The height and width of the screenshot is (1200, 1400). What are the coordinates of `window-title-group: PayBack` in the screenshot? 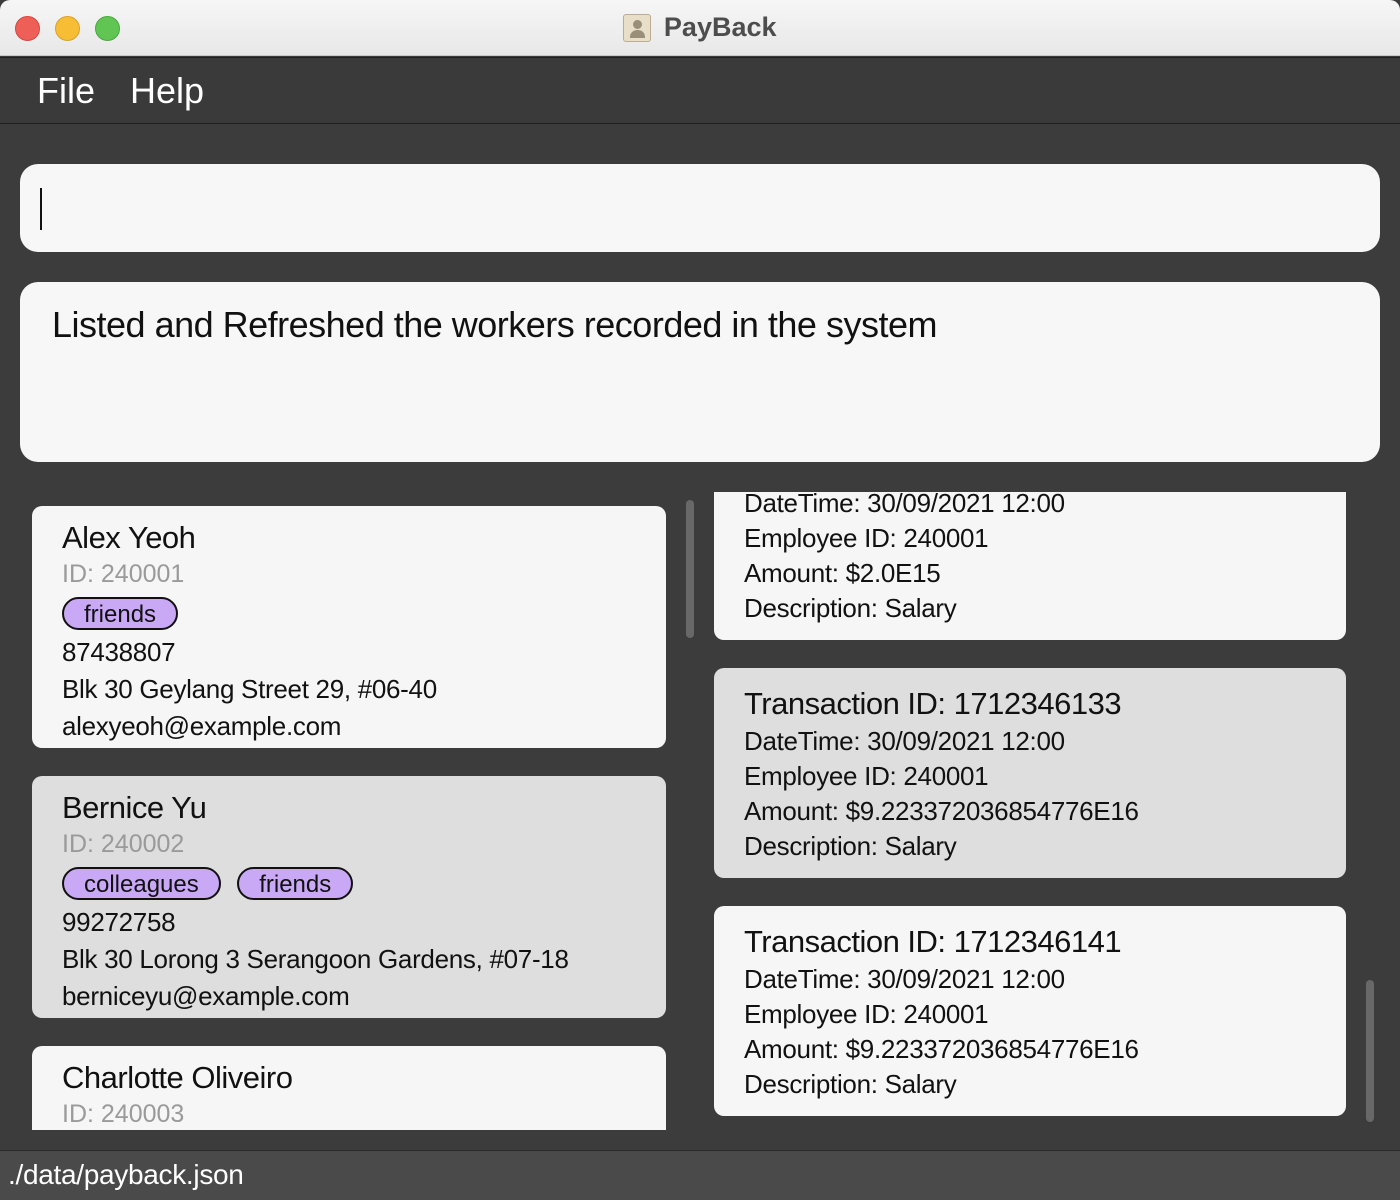 It's located at (700, 27).